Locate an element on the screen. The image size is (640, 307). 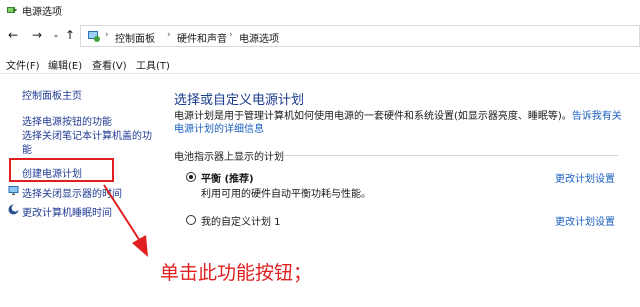
chevron-down-icon: ⌄ is located at coordinates (56, 35).